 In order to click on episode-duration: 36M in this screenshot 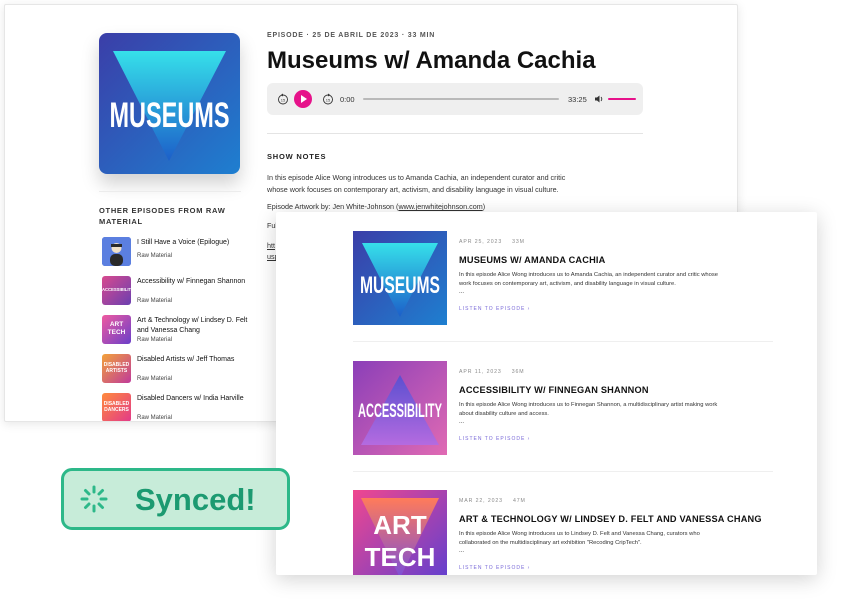, I will do `click(518, 372)`.